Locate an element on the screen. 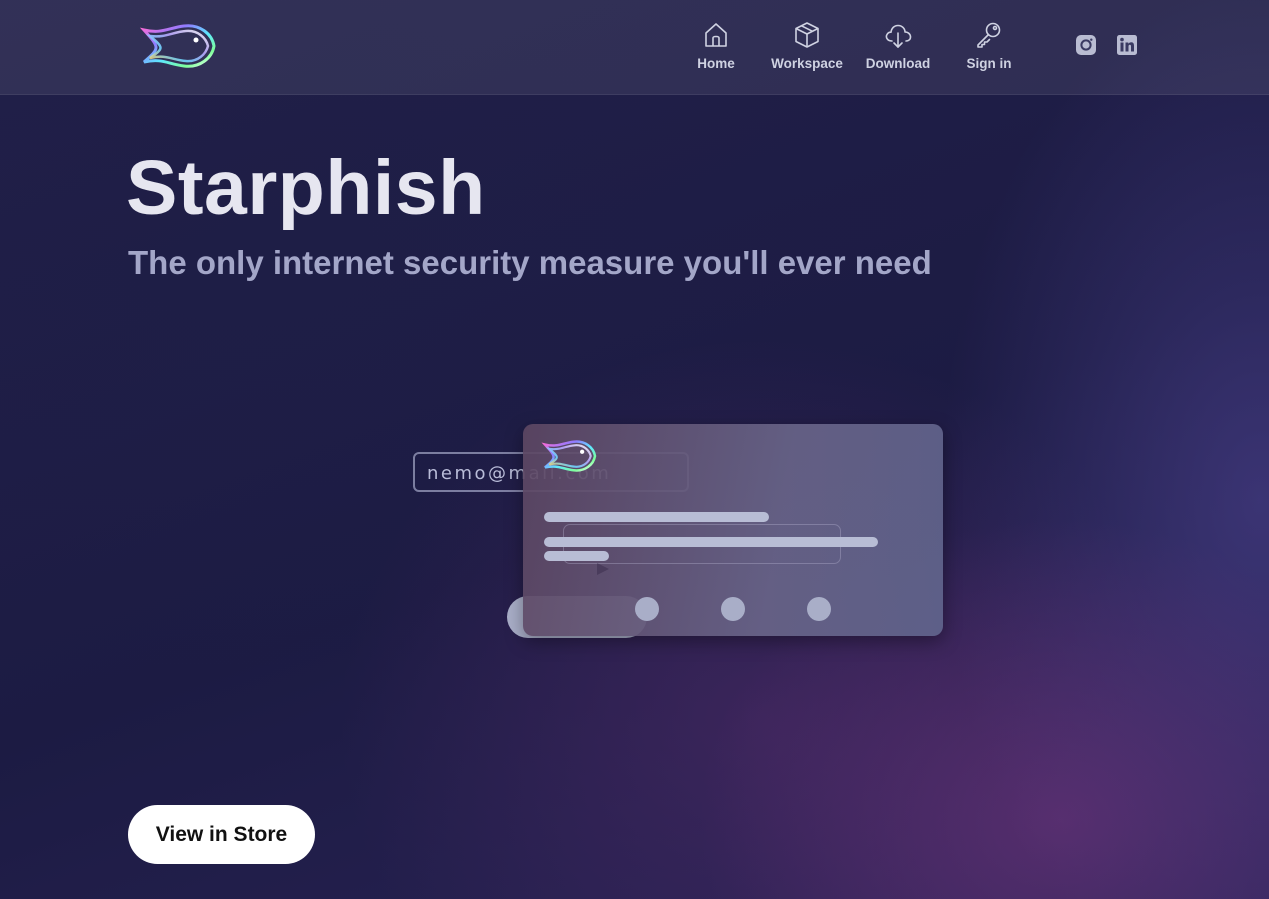 The width and height of the screenshot is (1269, 899). linkedin-icon is located at coordinates (1127, 45).